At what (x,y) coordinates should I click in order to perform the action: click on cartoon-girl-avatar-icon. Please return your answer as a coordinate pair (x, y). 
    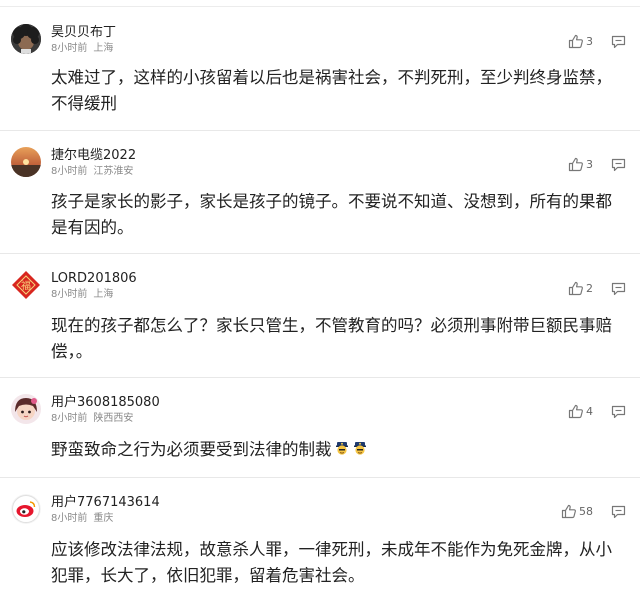
    Looking at the image, I should click on (26, 409).